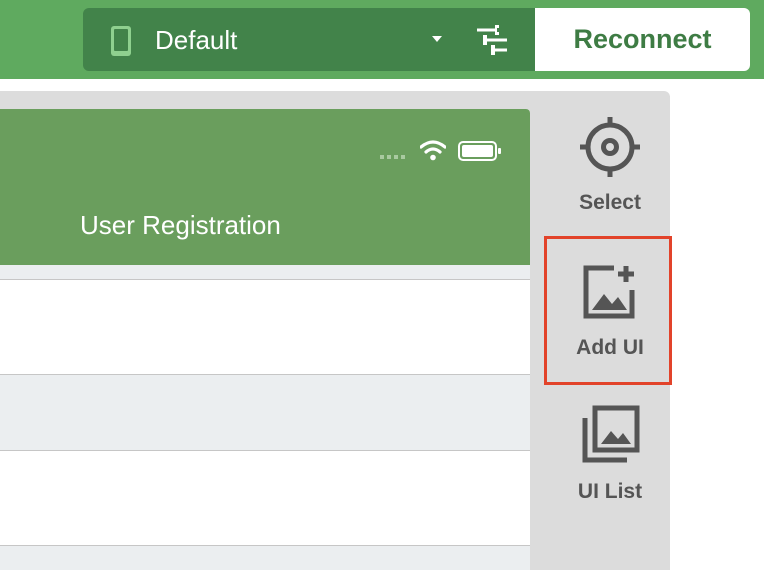  What do you see at coordinates (642, 39) in the screenshot?
I see `reconnect-button: Reconnect` at bounding box center [642, 39].